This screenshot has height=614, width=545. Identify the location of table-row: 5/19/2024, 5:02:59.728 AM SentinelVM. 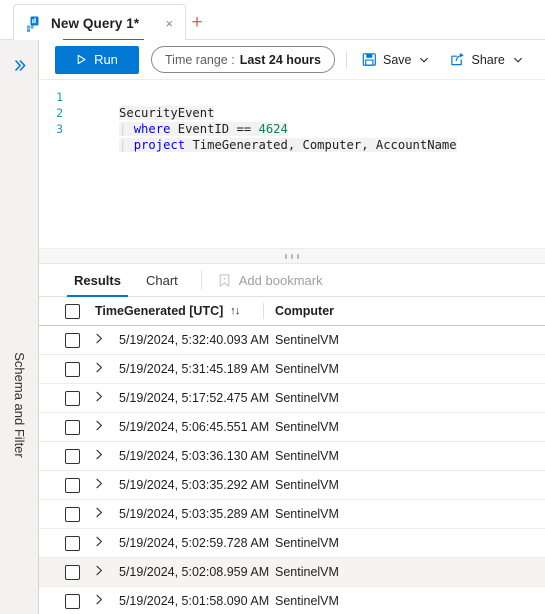
(292, 543).